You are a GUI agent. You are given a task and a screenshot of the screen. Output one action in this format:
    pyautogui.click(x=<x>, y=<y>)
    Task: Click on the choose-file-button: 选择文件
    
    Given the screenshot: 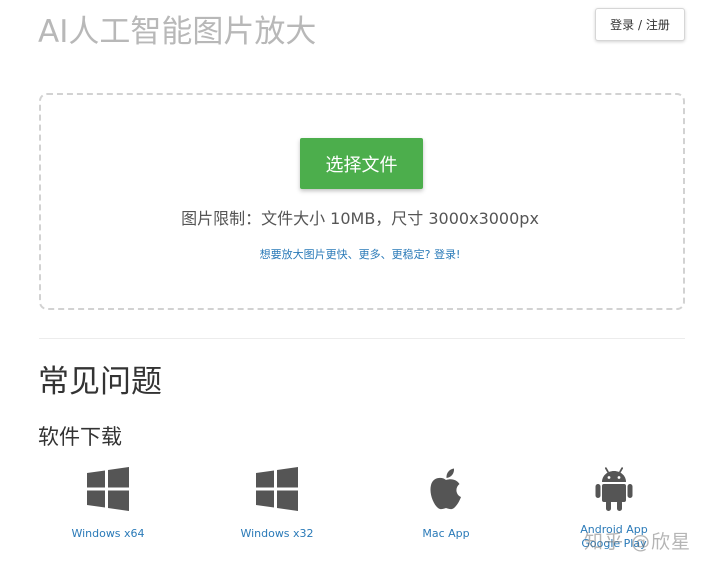 What is the action you would take?
    pyautogui.click(x=361, y=163)
    